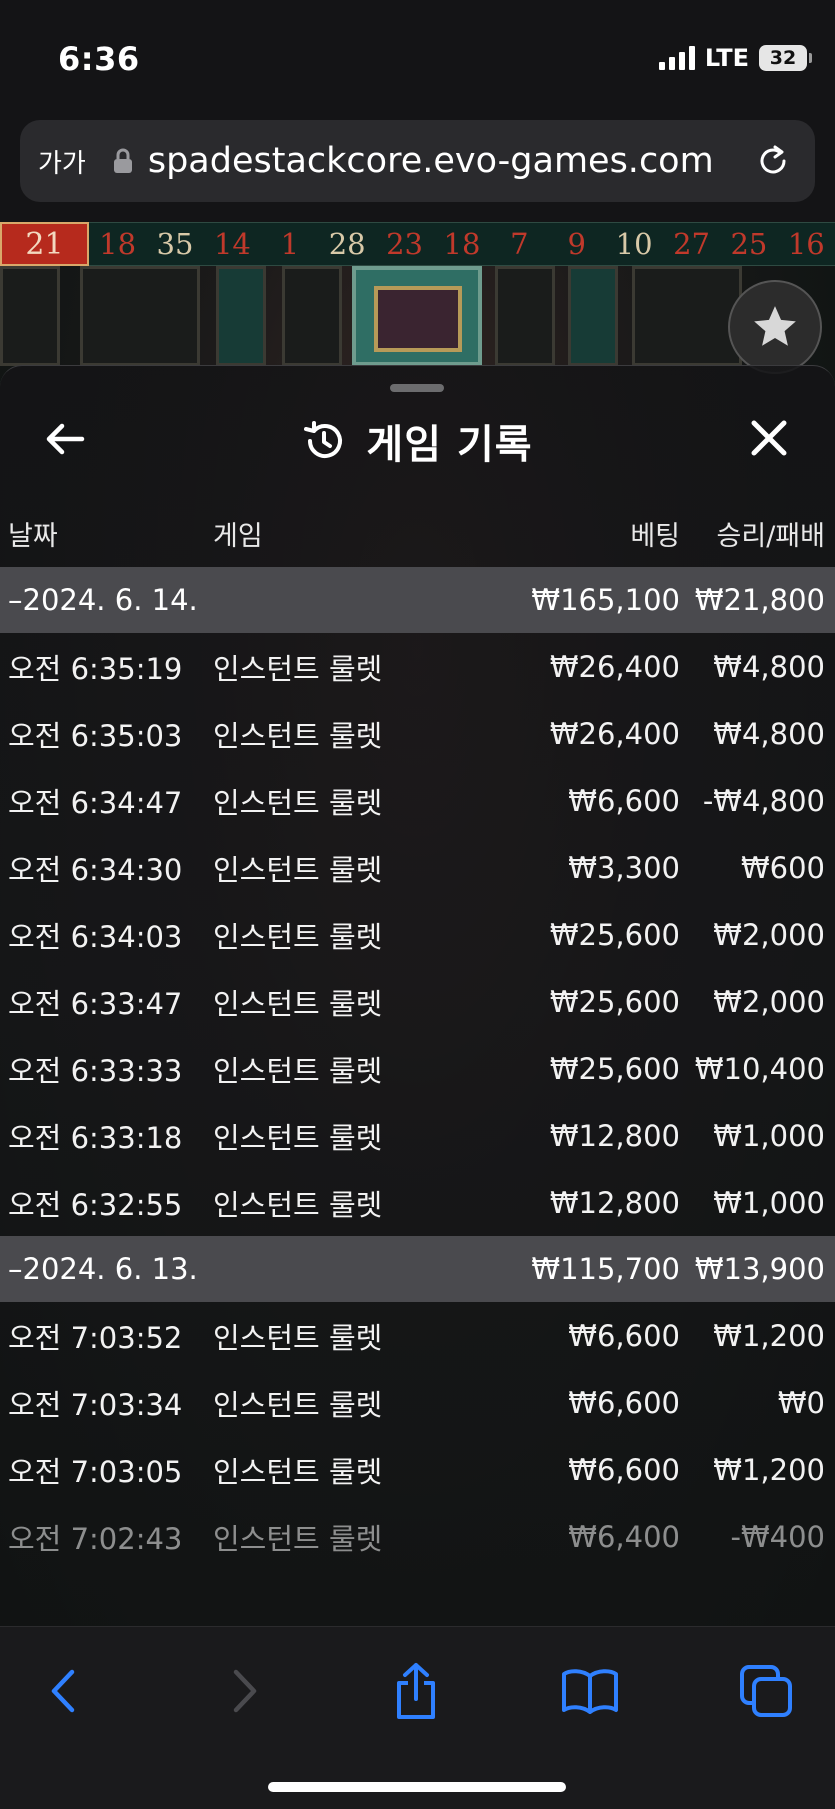 This screenshot has height=1809, width=835. Describe the element at coordinates (417, 1202) in the screenshot. I see `history-row: 오전 6:32:55 인스턴트 룰렛 ₩12,800 ₩1,000` at that location.